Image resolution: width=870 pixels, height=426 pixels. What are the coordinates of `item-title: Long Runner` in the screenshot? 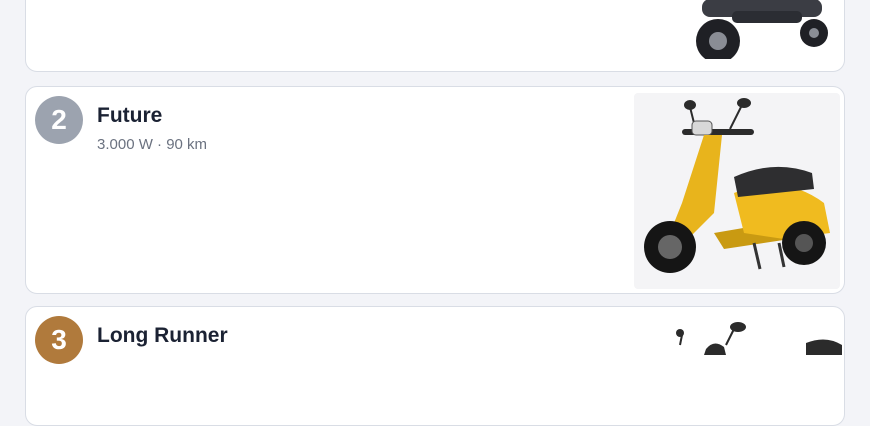 It's located at (162, 335).